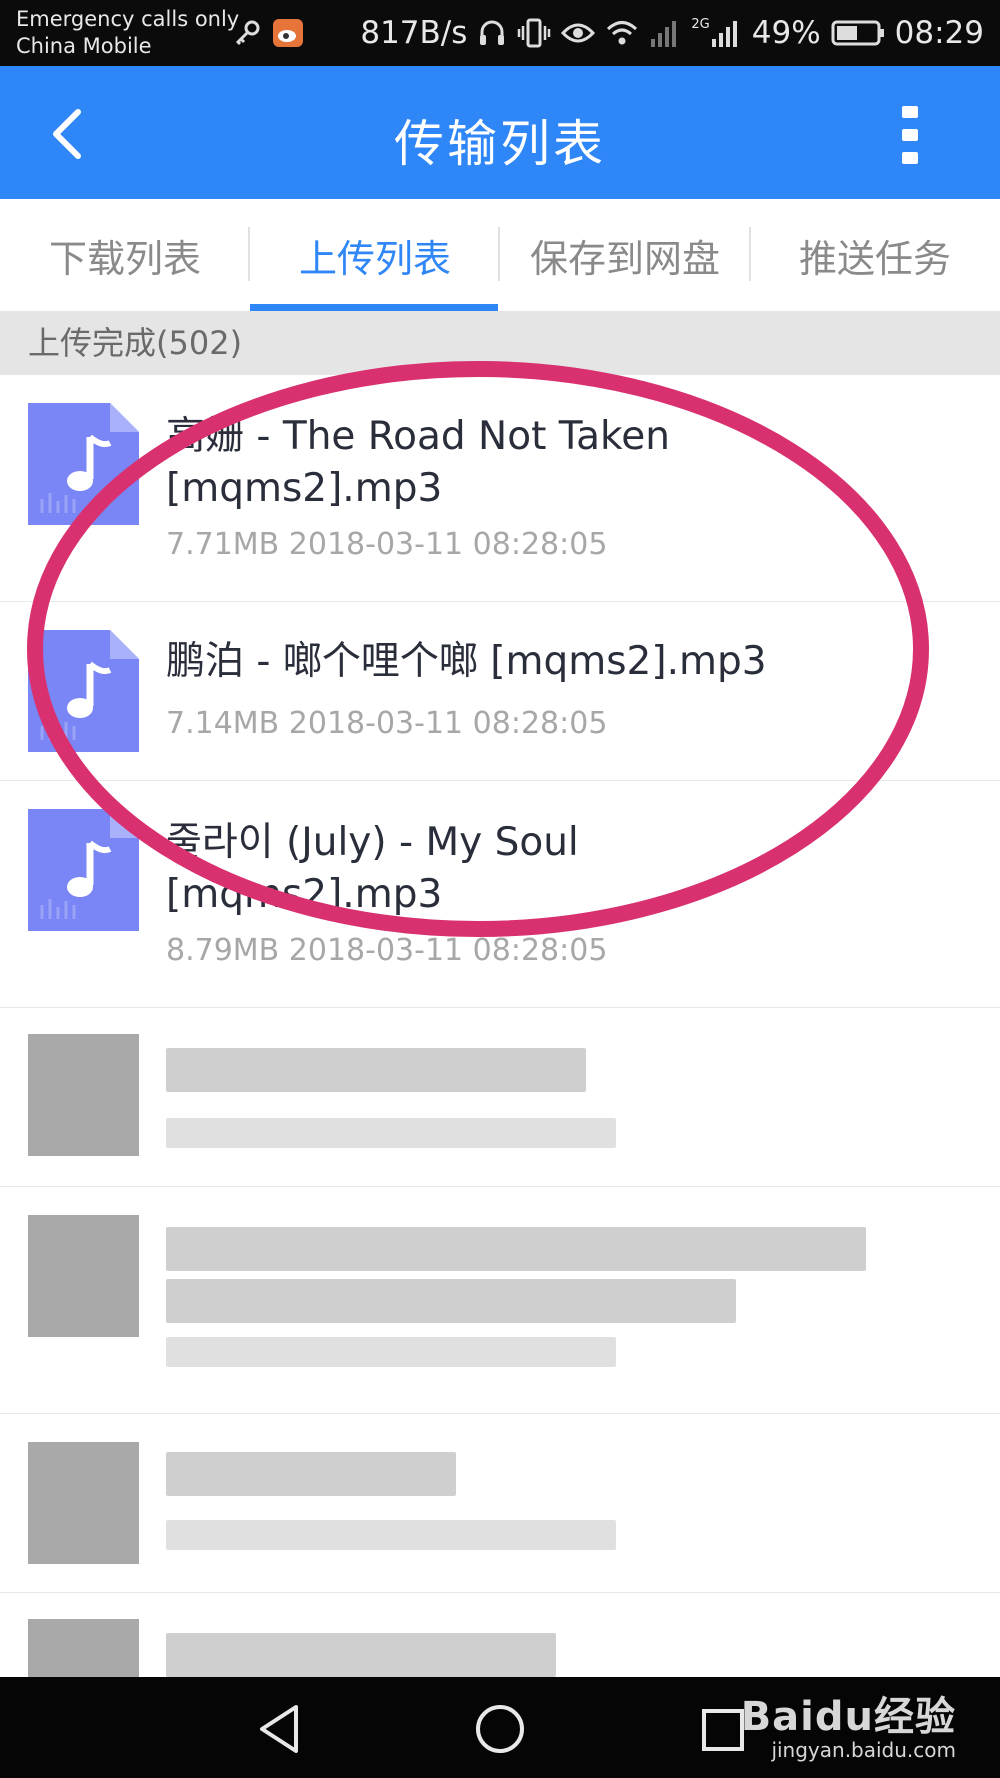  What do you see at coordinates (372, 842) in the screenshot?
I see `file-name-line: 줄라이 (July) - My Soul` at bounding box center [372, 842].